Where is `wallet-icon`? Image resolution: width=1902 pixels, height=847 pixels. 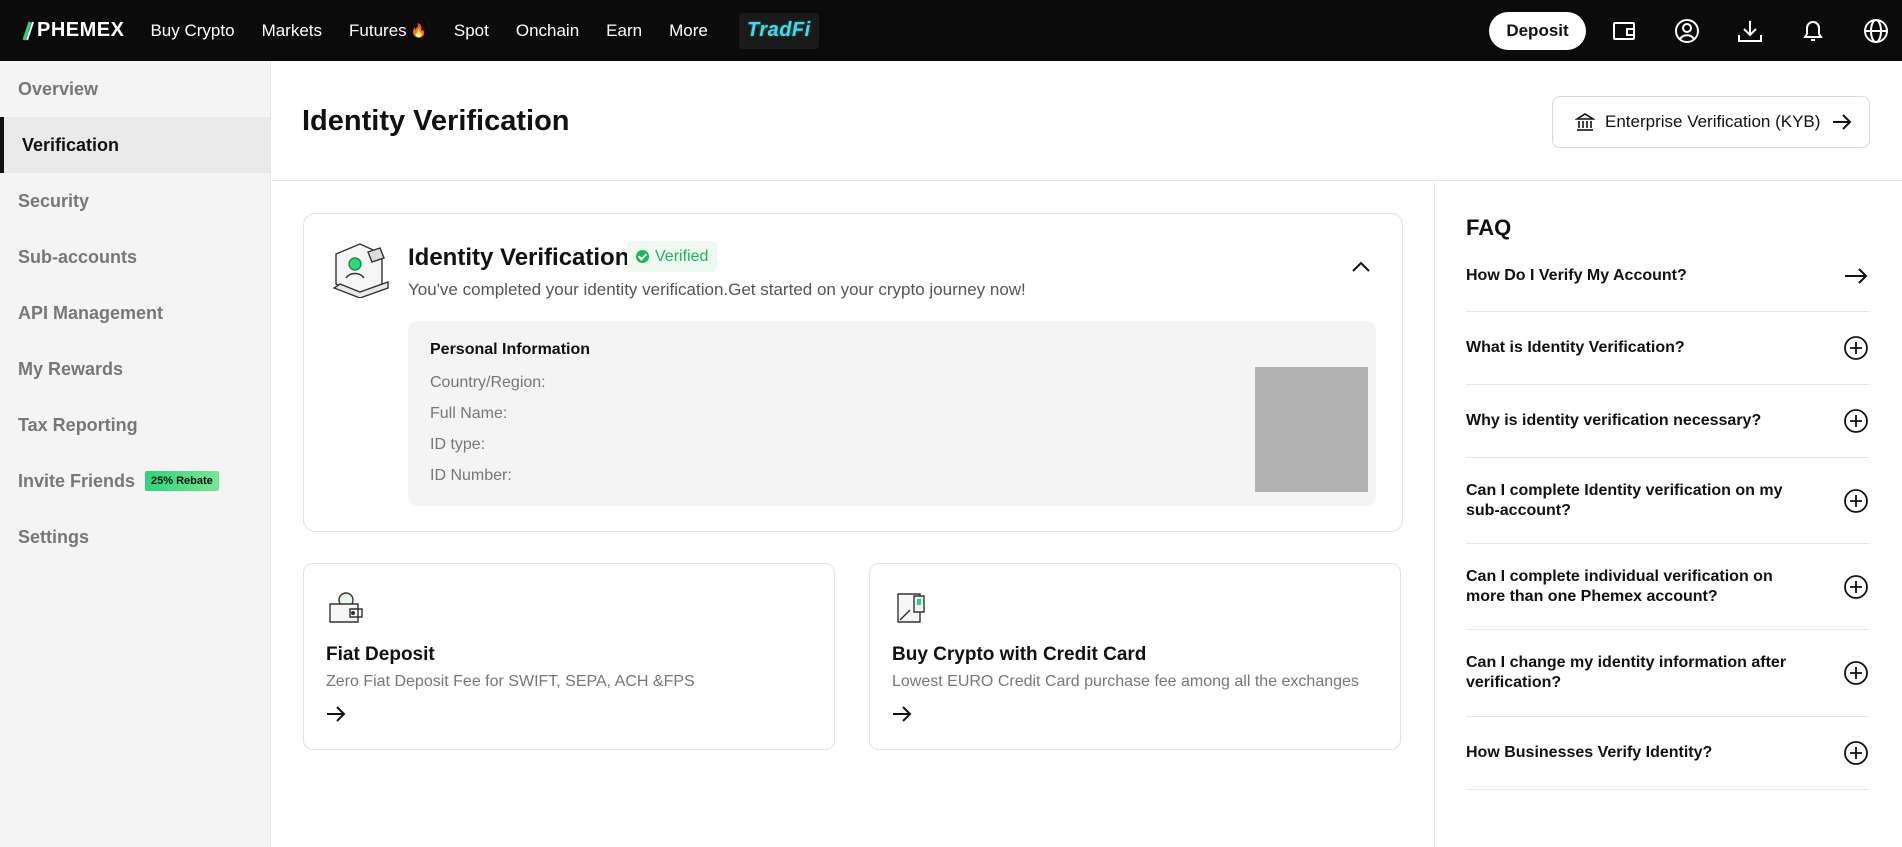 wallet-icon is located at coordinates (1624, 31).